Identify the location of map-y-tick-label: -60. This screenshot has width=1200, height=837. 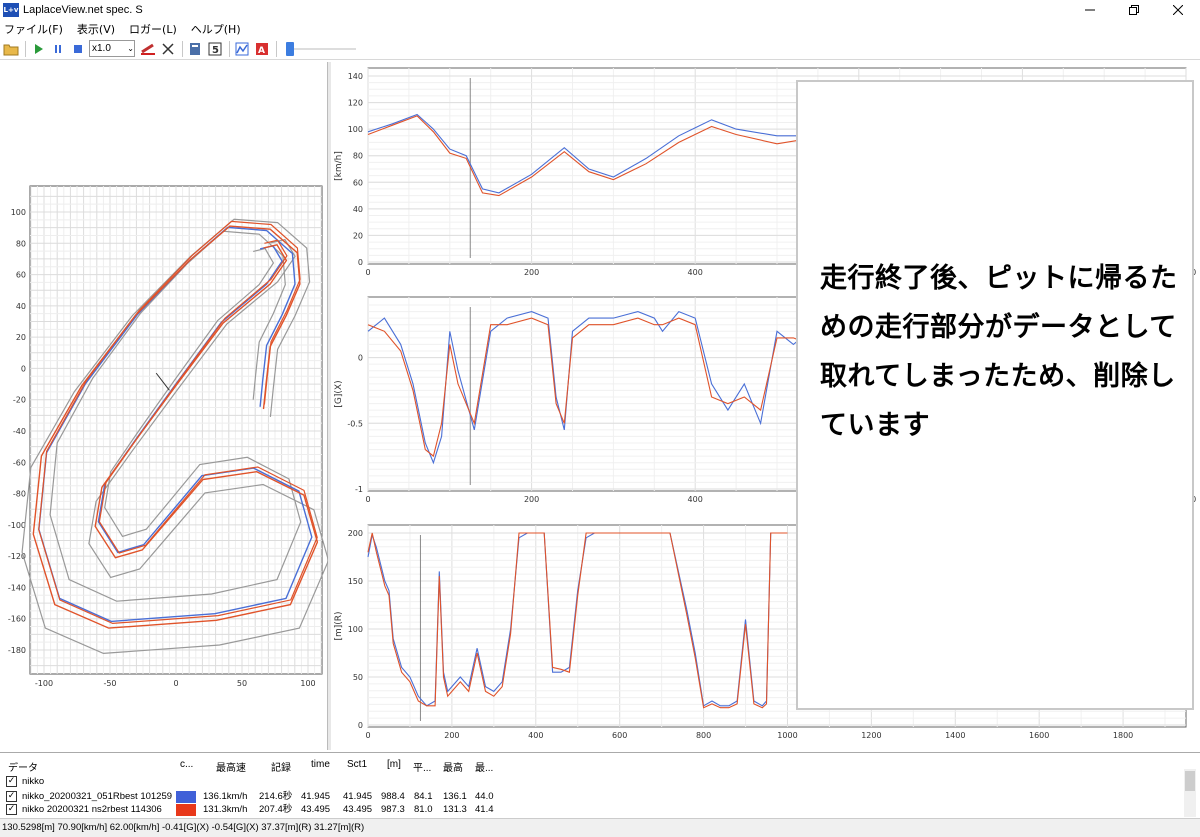
(19, 462).